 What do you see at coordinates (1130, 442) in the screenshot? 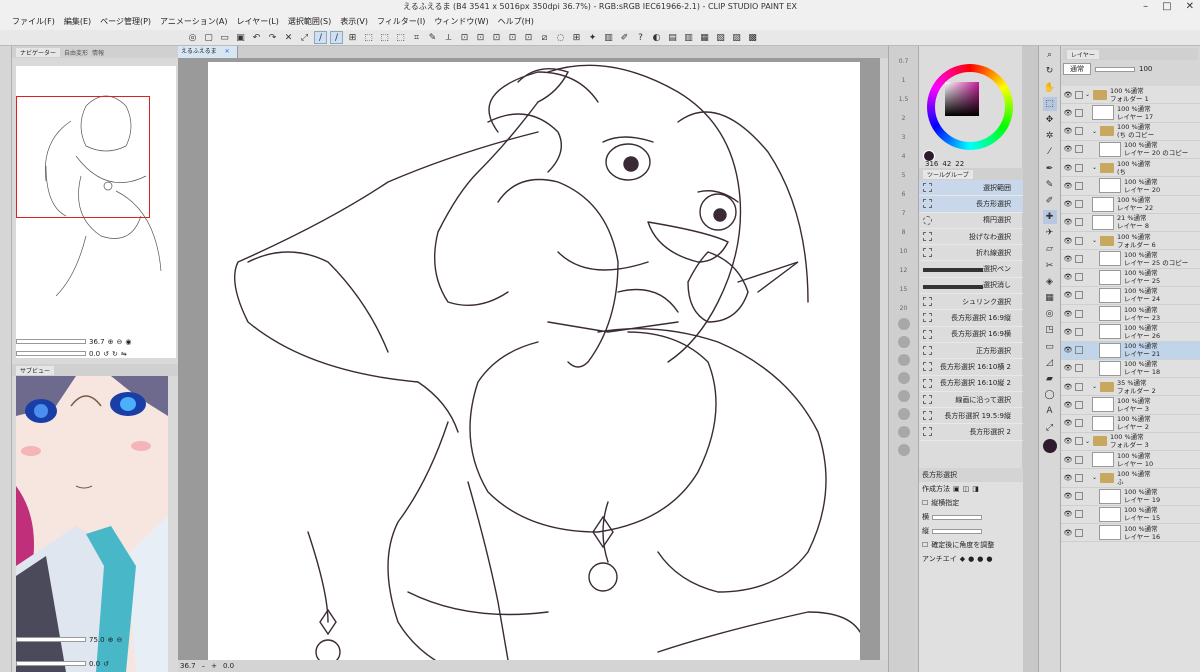
I see `layer-folder-row: 👁 ⌄ 100 %通常 フォルダー 3` at bounding box center [1130, 442].